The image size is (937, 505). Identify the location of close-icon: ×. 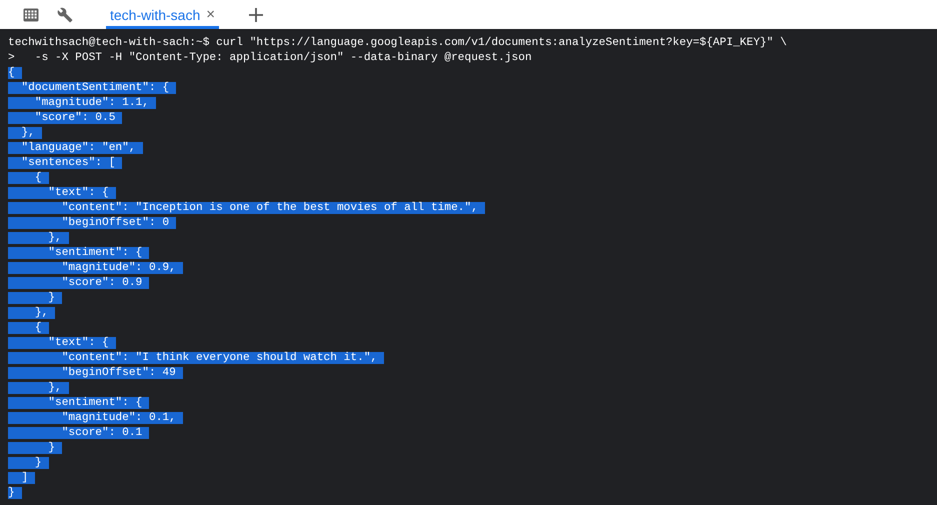
(211, 14).